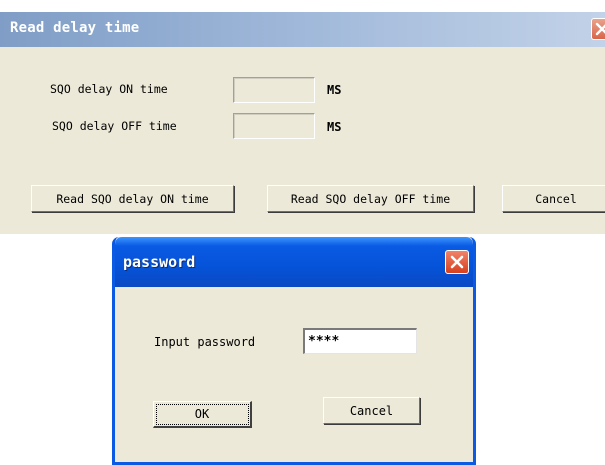  I want to click on on-unit-label: MS, so click(334, 90).